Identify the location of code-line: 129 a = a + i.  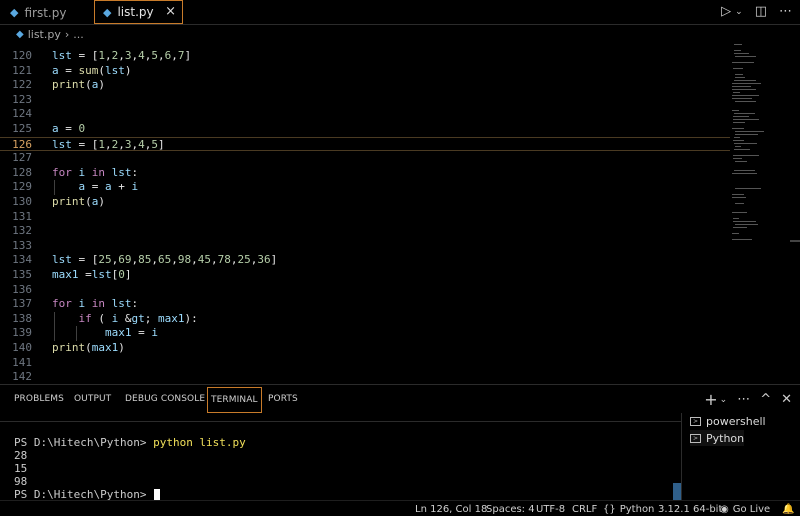
(365, 187).